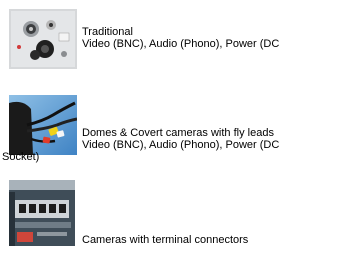  I want to click on connector-panel-image, so click(43, 39).